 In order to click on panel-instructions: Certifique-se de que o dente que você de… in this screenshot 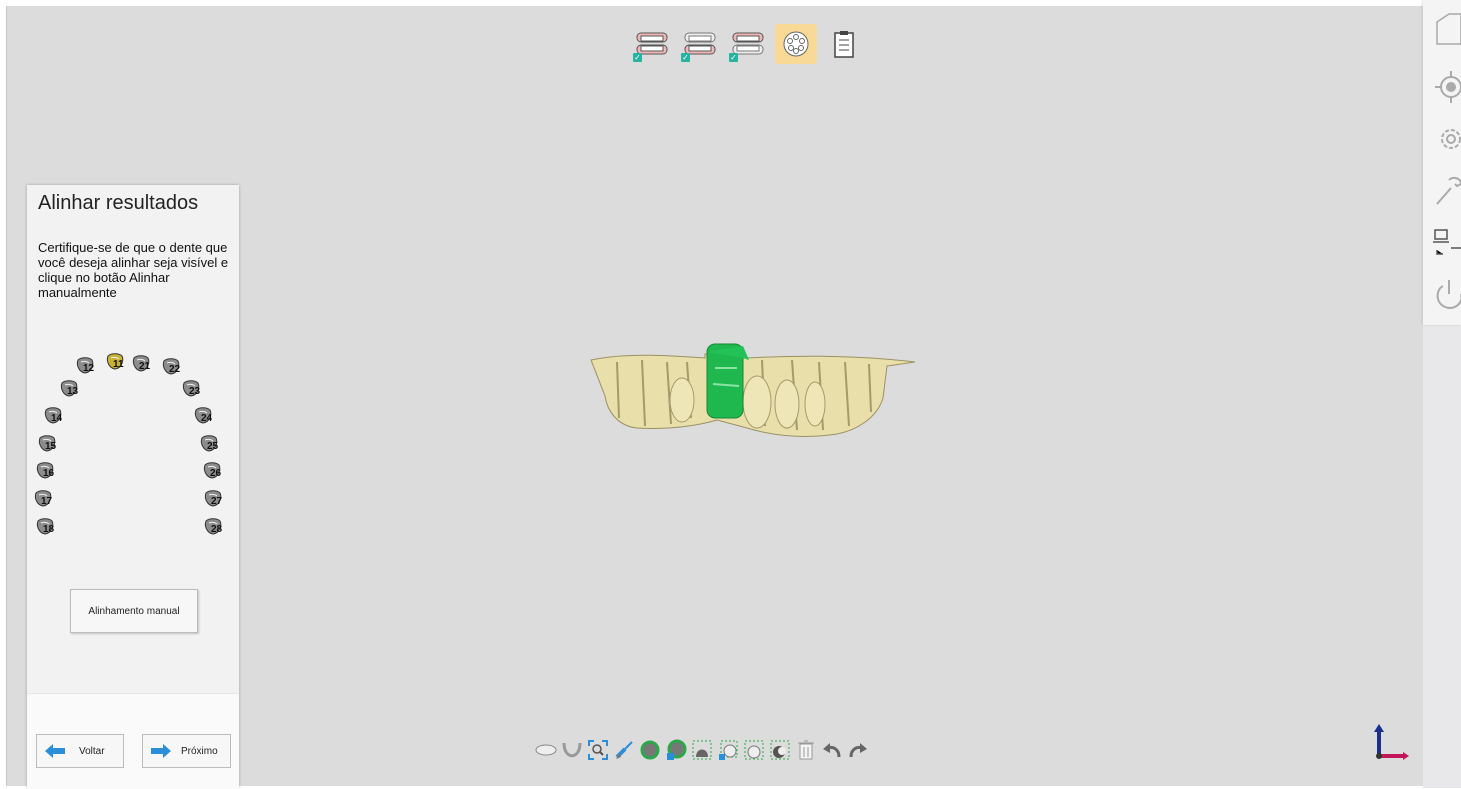, I will do `click(133, 270)`.